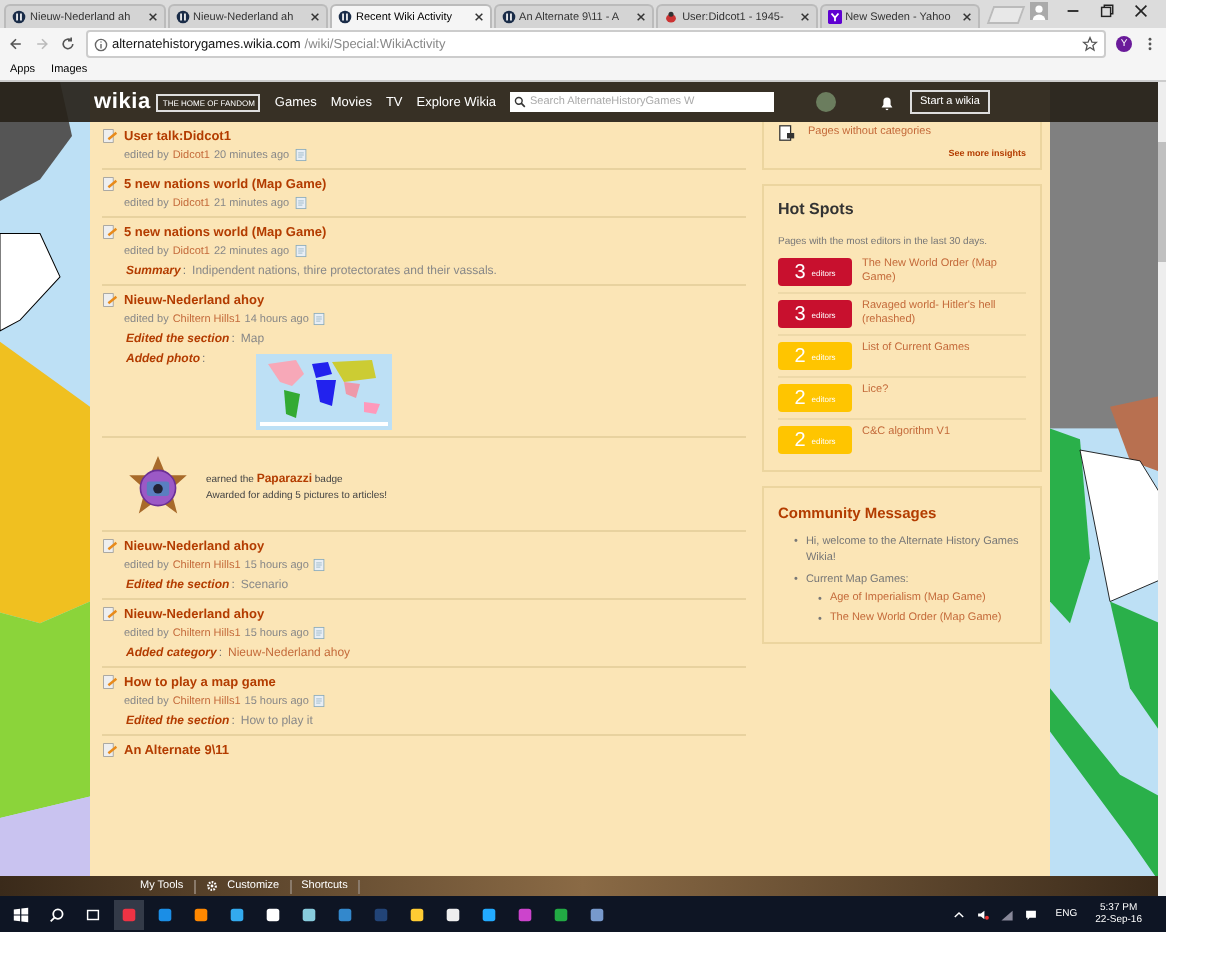 Image resolution: width=1214 pixels, height=960 pixels. Describe the element at coordinates (101, 44) in the screenshot. I see `info-icon` at that location.